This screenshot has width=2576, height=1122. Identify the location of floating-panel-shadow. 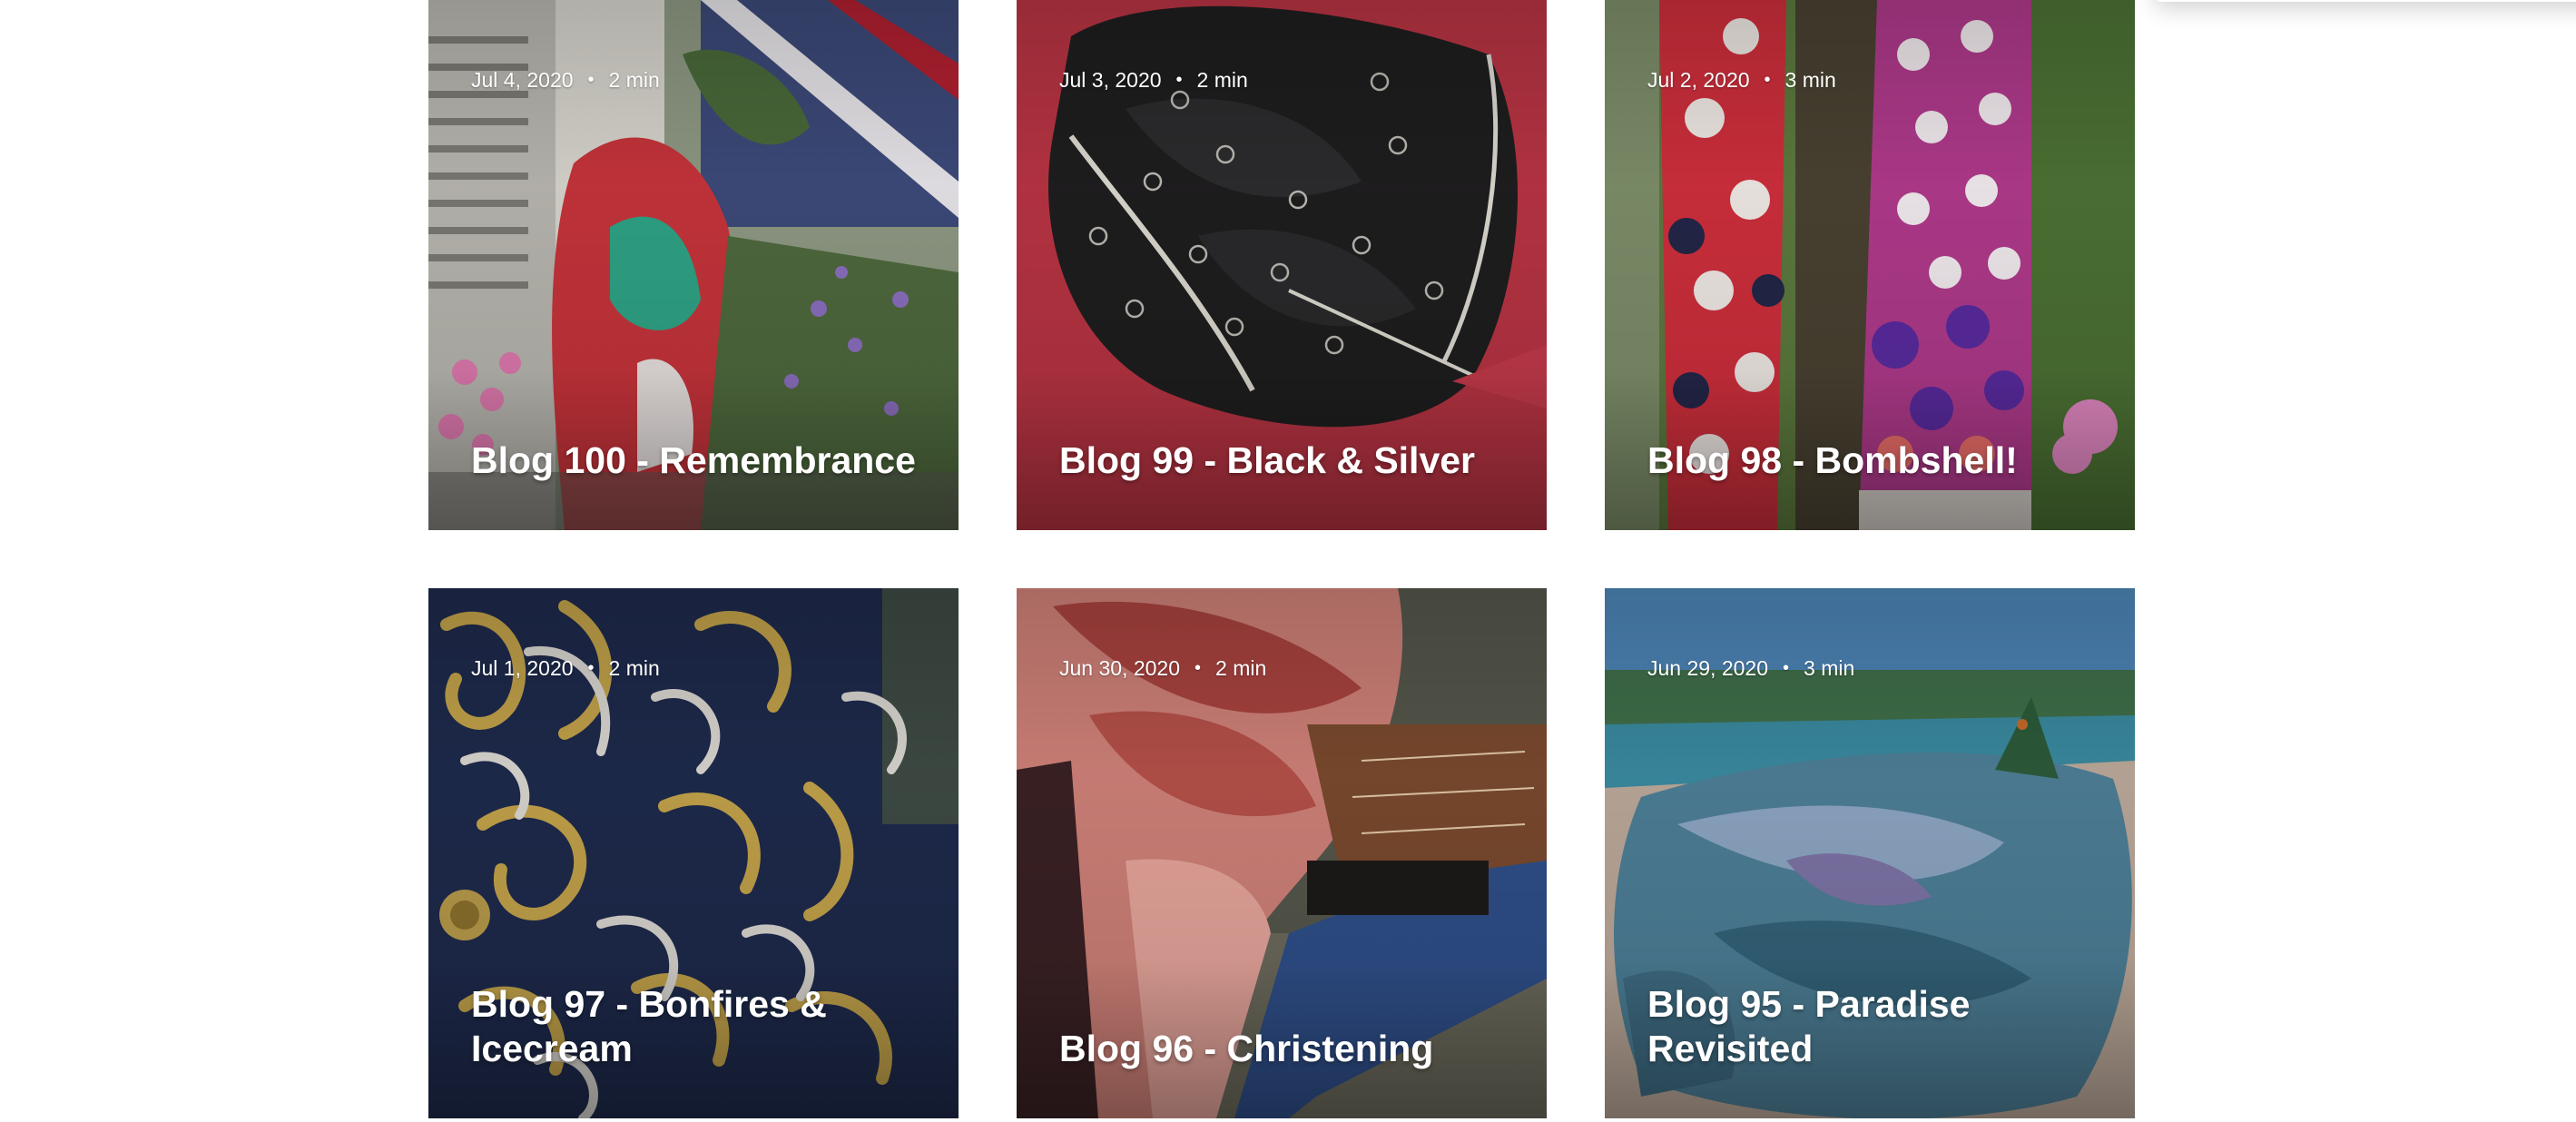
(2366, 1).